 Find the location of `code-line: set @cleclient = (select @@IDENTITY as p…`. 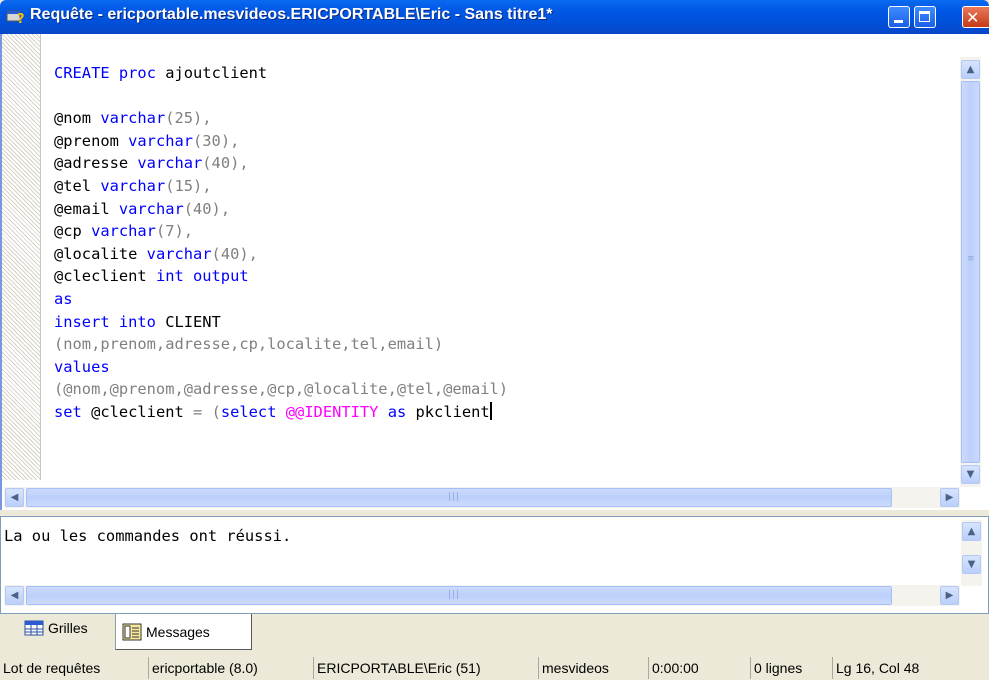

code-line: set @cleclient = (select @@IDENTITY as p… is located at coordinates (273, 411).